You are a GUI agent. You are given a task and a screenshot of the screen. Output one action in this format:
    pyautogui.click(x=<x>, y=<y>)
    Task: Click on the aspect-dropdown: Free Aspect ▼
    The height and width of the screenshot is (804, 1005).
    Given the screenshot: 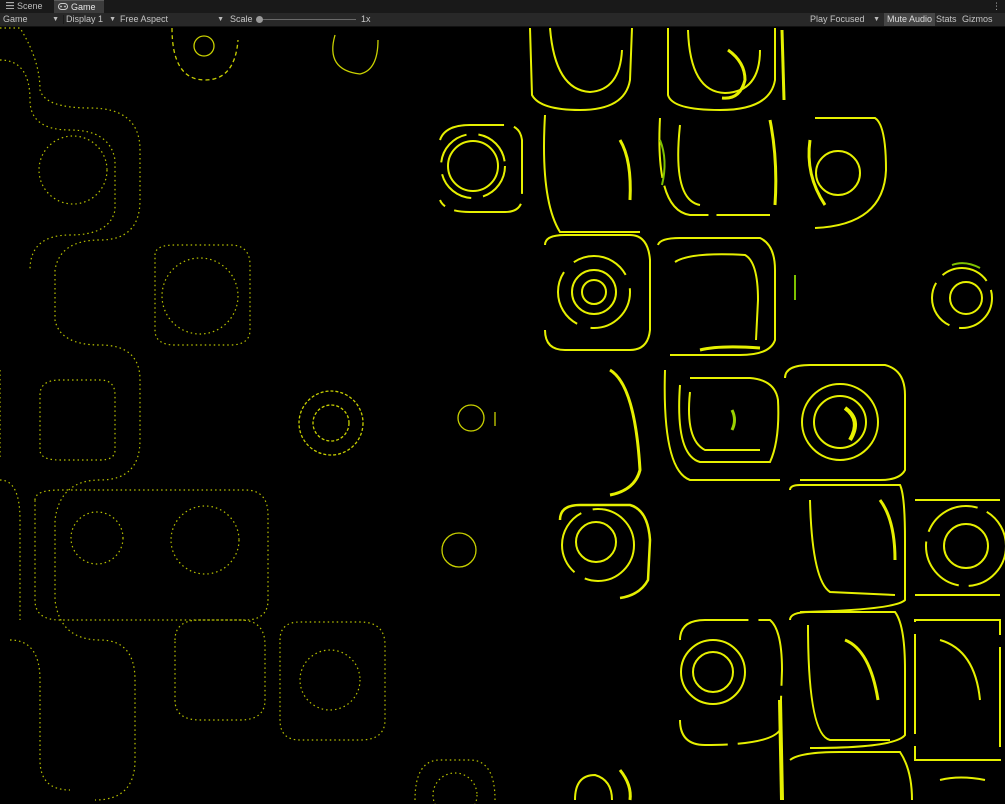 What is the action you would take?
    pyautogui.click(x=173, y=19)
    